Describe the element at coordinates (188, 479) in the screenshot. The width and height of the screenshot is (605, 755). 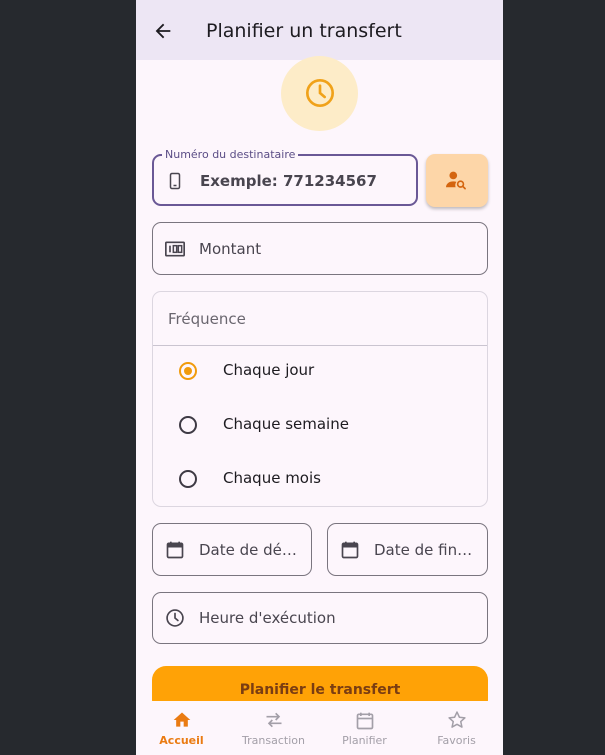
I see `radio-monthly` at that location.